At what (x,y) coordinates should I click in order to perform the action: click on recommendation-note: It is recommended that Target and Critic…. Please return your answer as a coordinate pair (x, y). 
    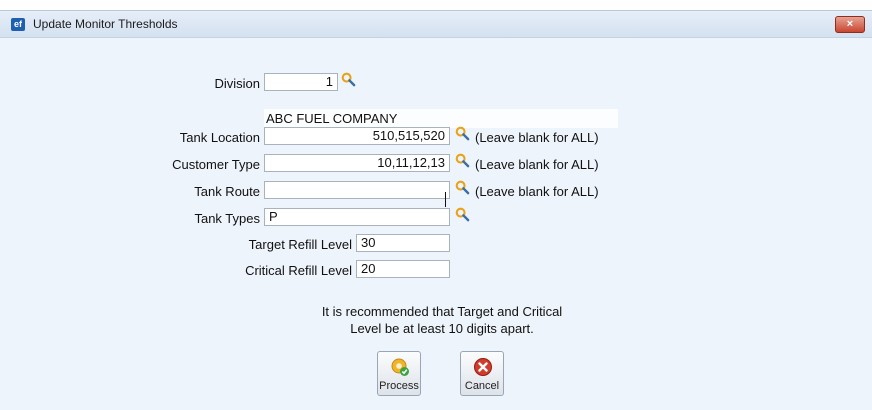
    Looking at the image, I should click on (442, 320).